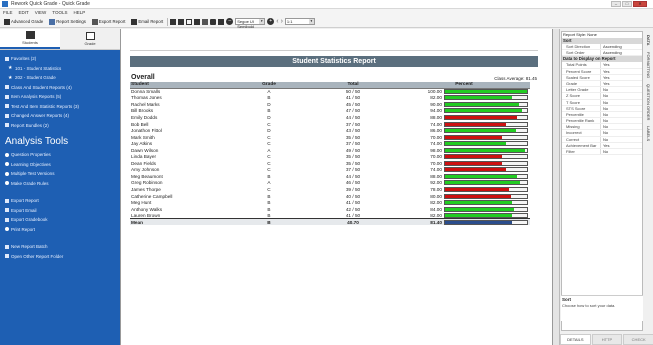 This screenshot has width=653, height=345. I want to click on export-report-item: Export Report, so click(60, 201).